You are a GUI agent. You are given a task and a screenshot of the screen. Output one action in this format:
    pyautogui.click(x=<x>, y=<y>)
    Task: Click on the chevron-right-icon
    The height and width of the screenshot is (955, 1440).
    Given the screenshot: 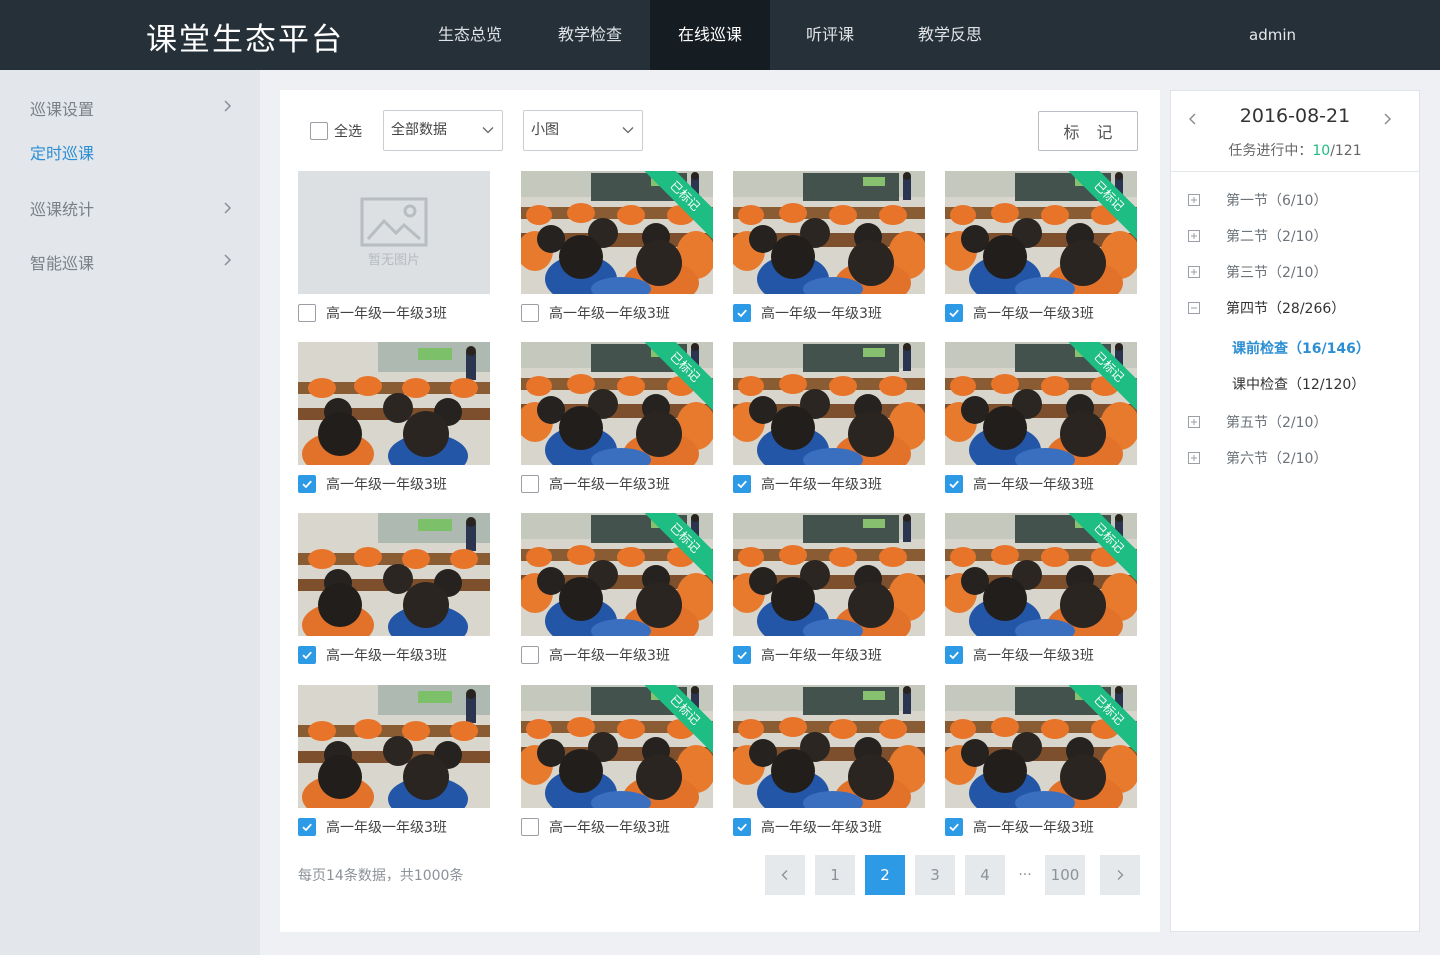 What is the action you would take?
    pyautogui.click(x=1120, y=875)
    